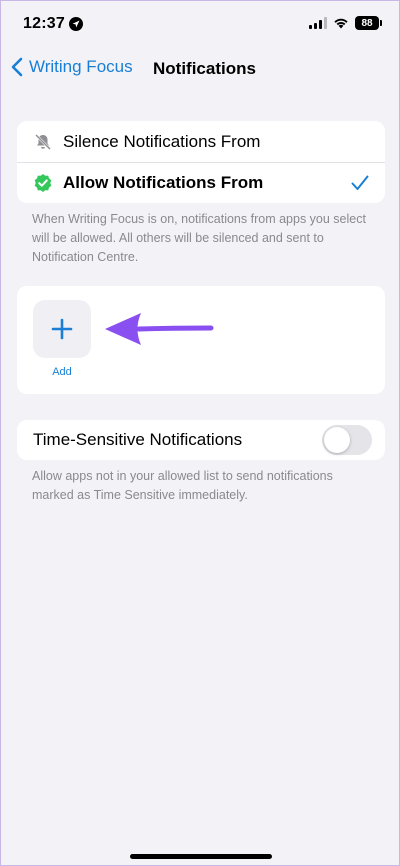 The image size is (400, 866). Describe the element at coordinates (341, 23) in the screenshot. I see `wifi-icon` at that location.